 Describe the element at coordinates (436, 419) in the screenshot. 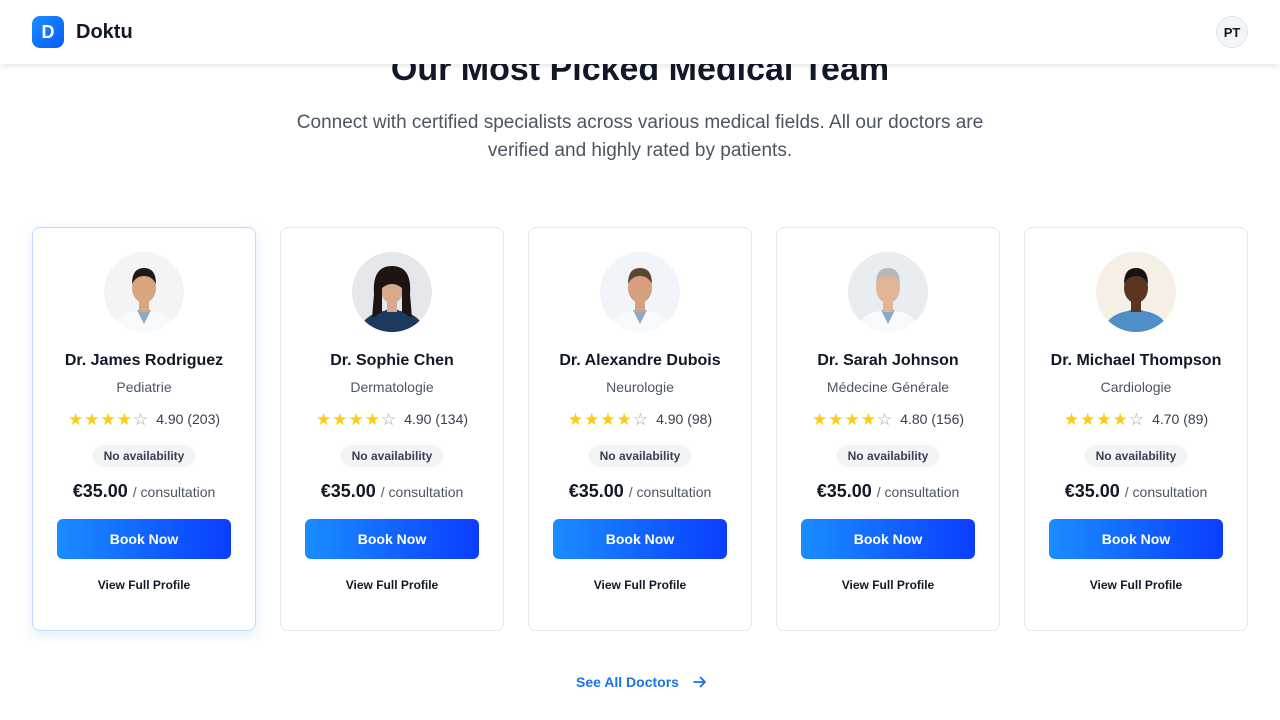

I see `rating-value: 4.90 (134)` at that location.